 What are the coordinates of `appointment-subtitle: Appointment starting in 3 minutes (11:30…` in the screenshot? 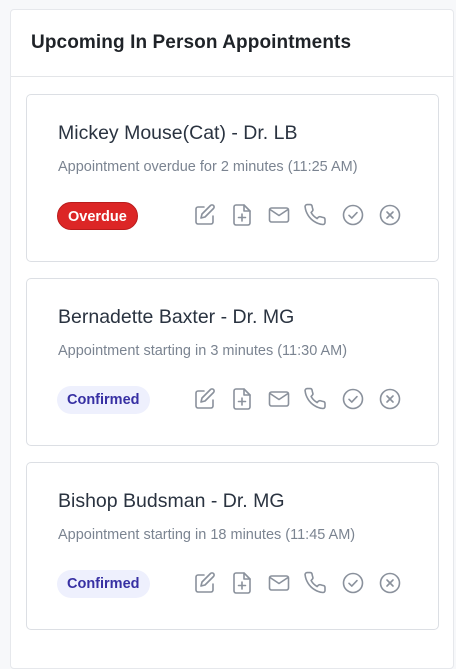 It's located at (203, 351).